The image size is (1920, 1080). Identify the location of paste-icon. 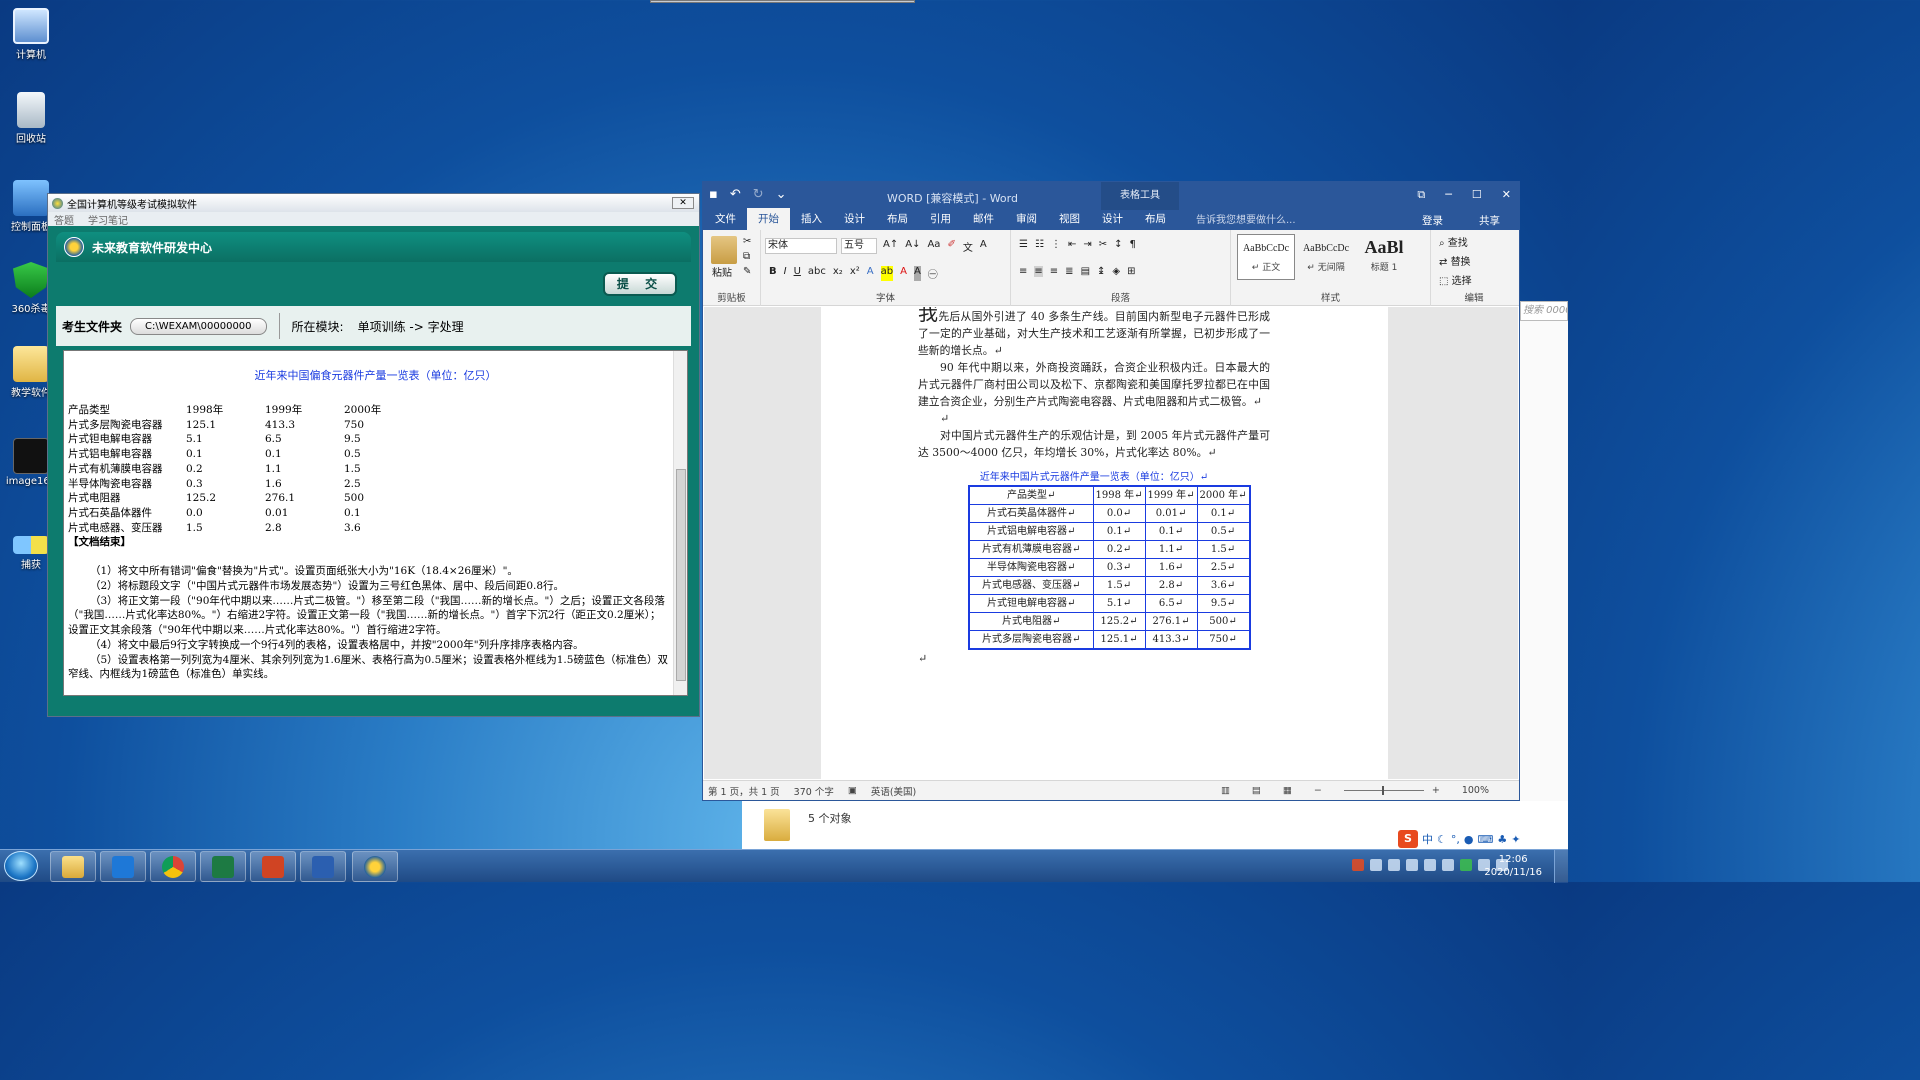
(724, 250).